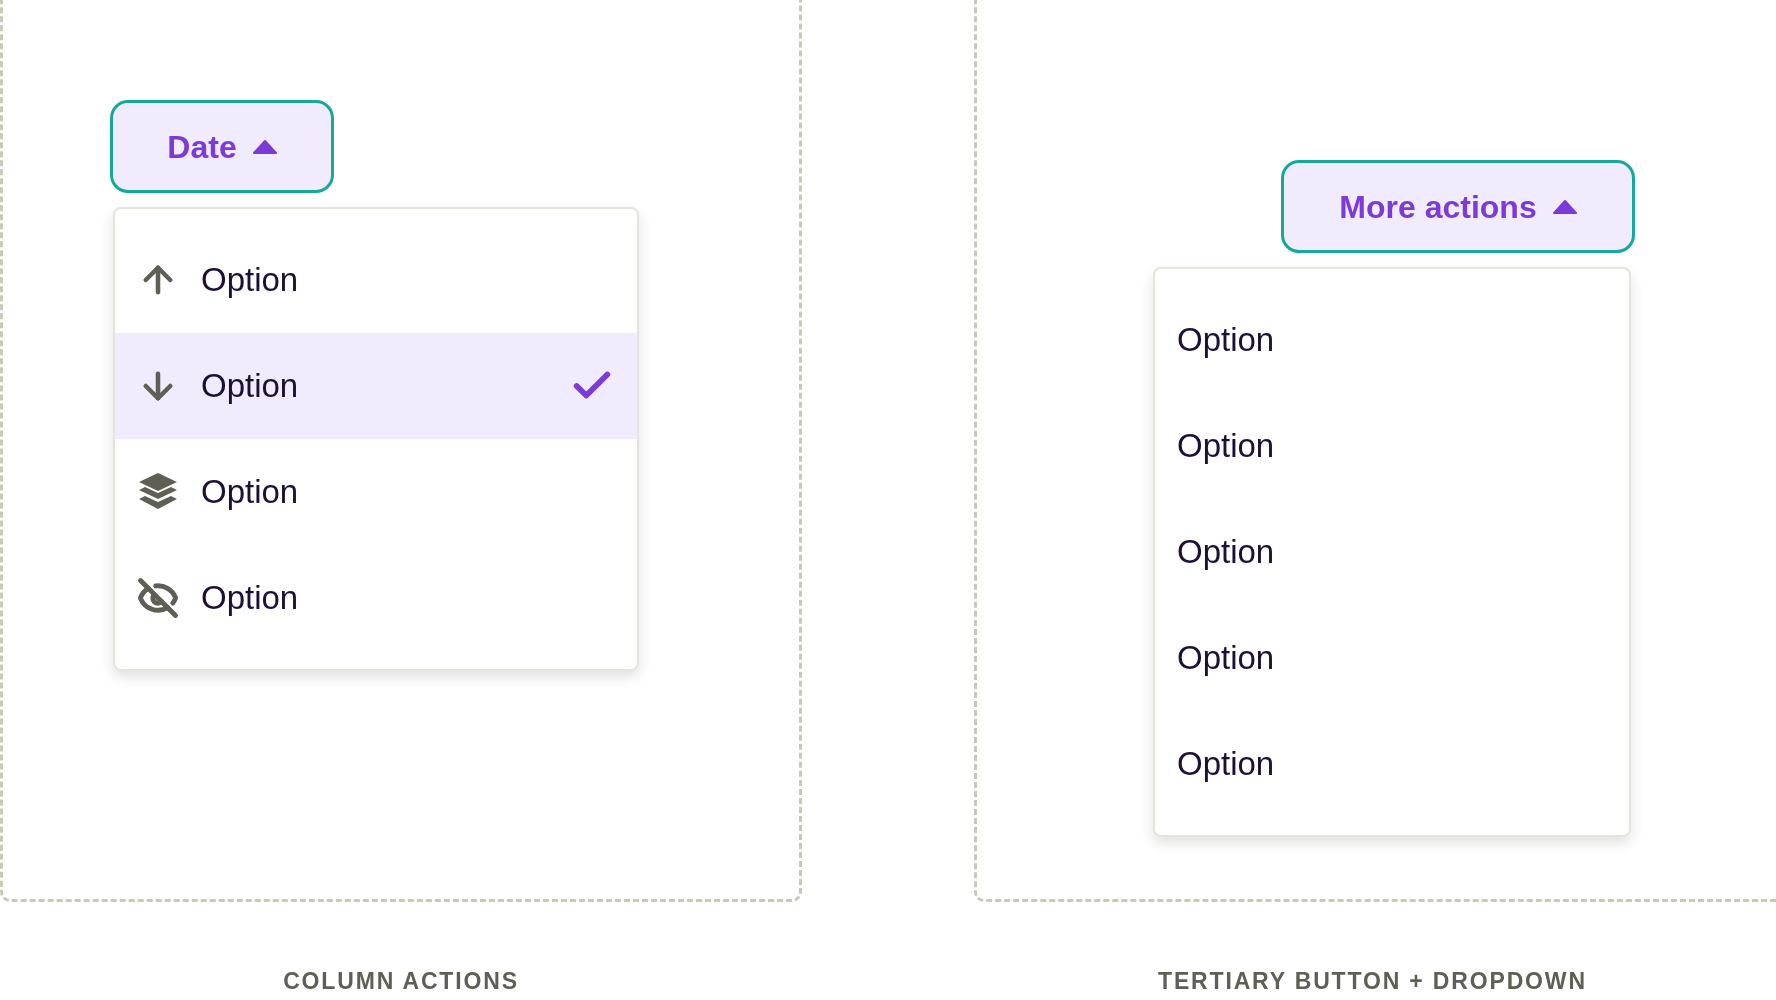 This screenshot has height=1000, width=1776. Describe the element at coordinates (222, 146) in the screenshot. I see `dropdown-button: Date` at that location.